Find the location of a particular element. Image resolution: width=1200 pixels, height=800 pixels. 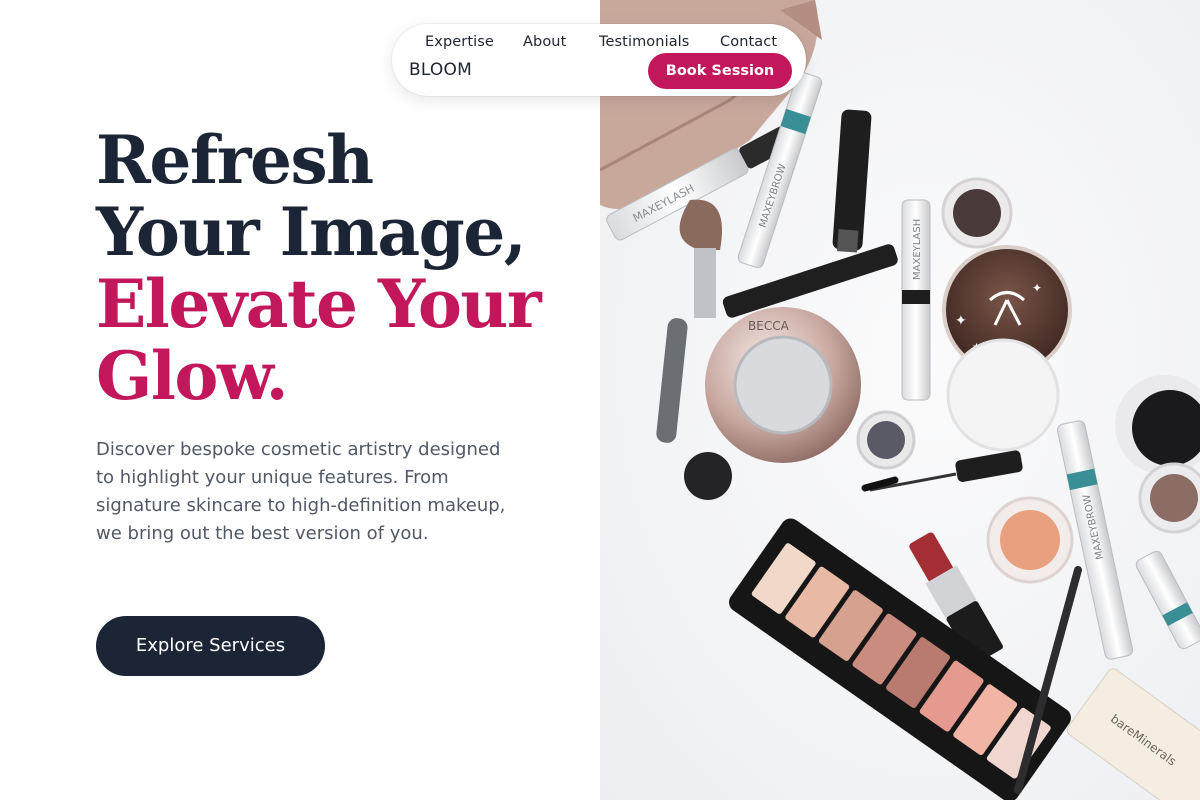

hero-headline: Refresh Your Image, Elevate Your Glow. is located at coordinates (319, 268).